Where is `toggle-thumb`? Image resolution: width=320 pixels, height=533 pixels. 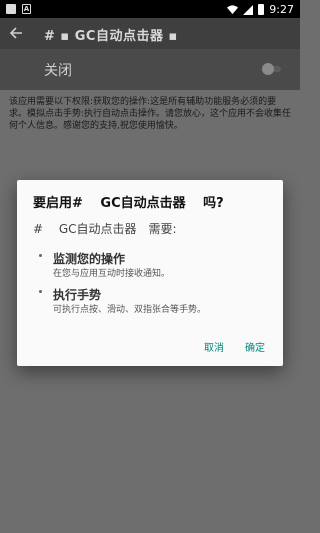 toggle-thumb is located at coordinates (268, 69).